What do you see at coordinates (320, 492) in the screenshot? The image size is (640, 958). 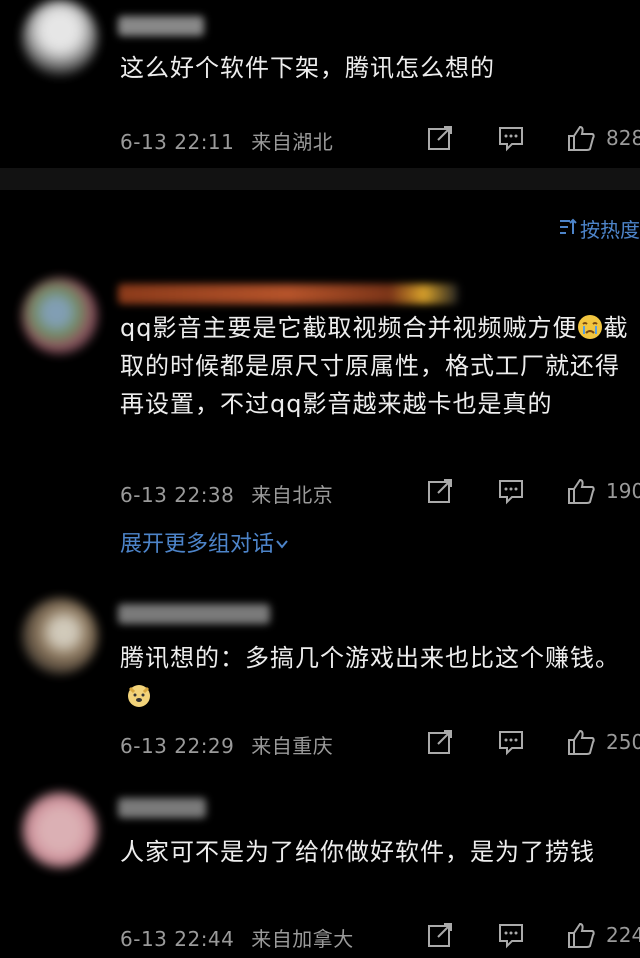 I see `comment-actions: 190` at bounding box center [320, 492].